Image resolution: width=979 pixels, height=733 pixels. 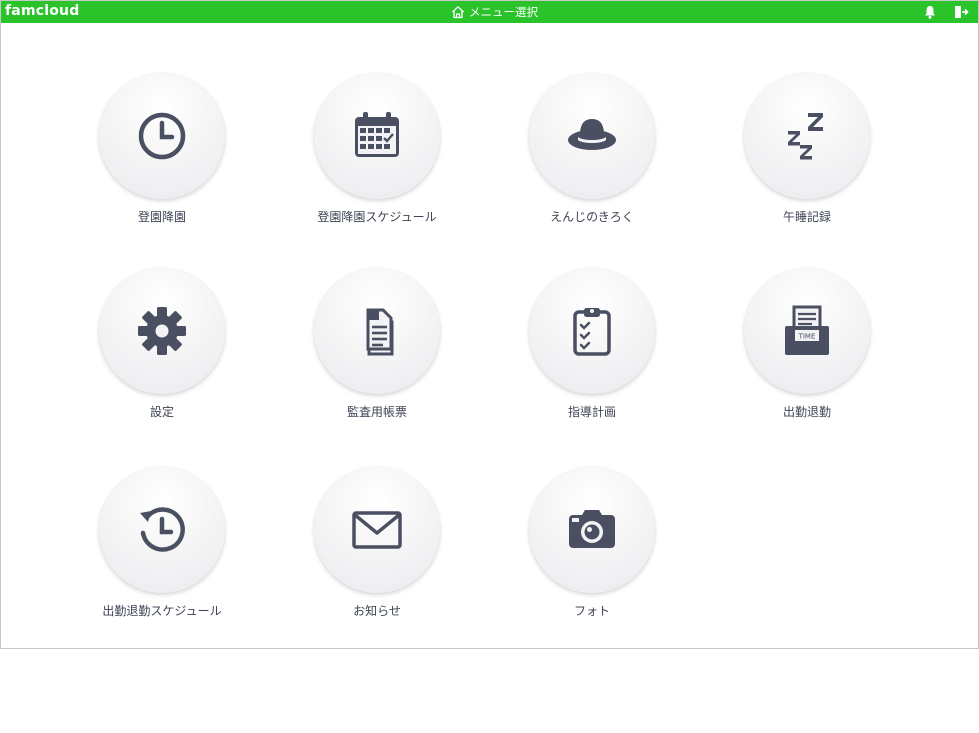 I want to click on documents-icon, so click(x=380, y=332).